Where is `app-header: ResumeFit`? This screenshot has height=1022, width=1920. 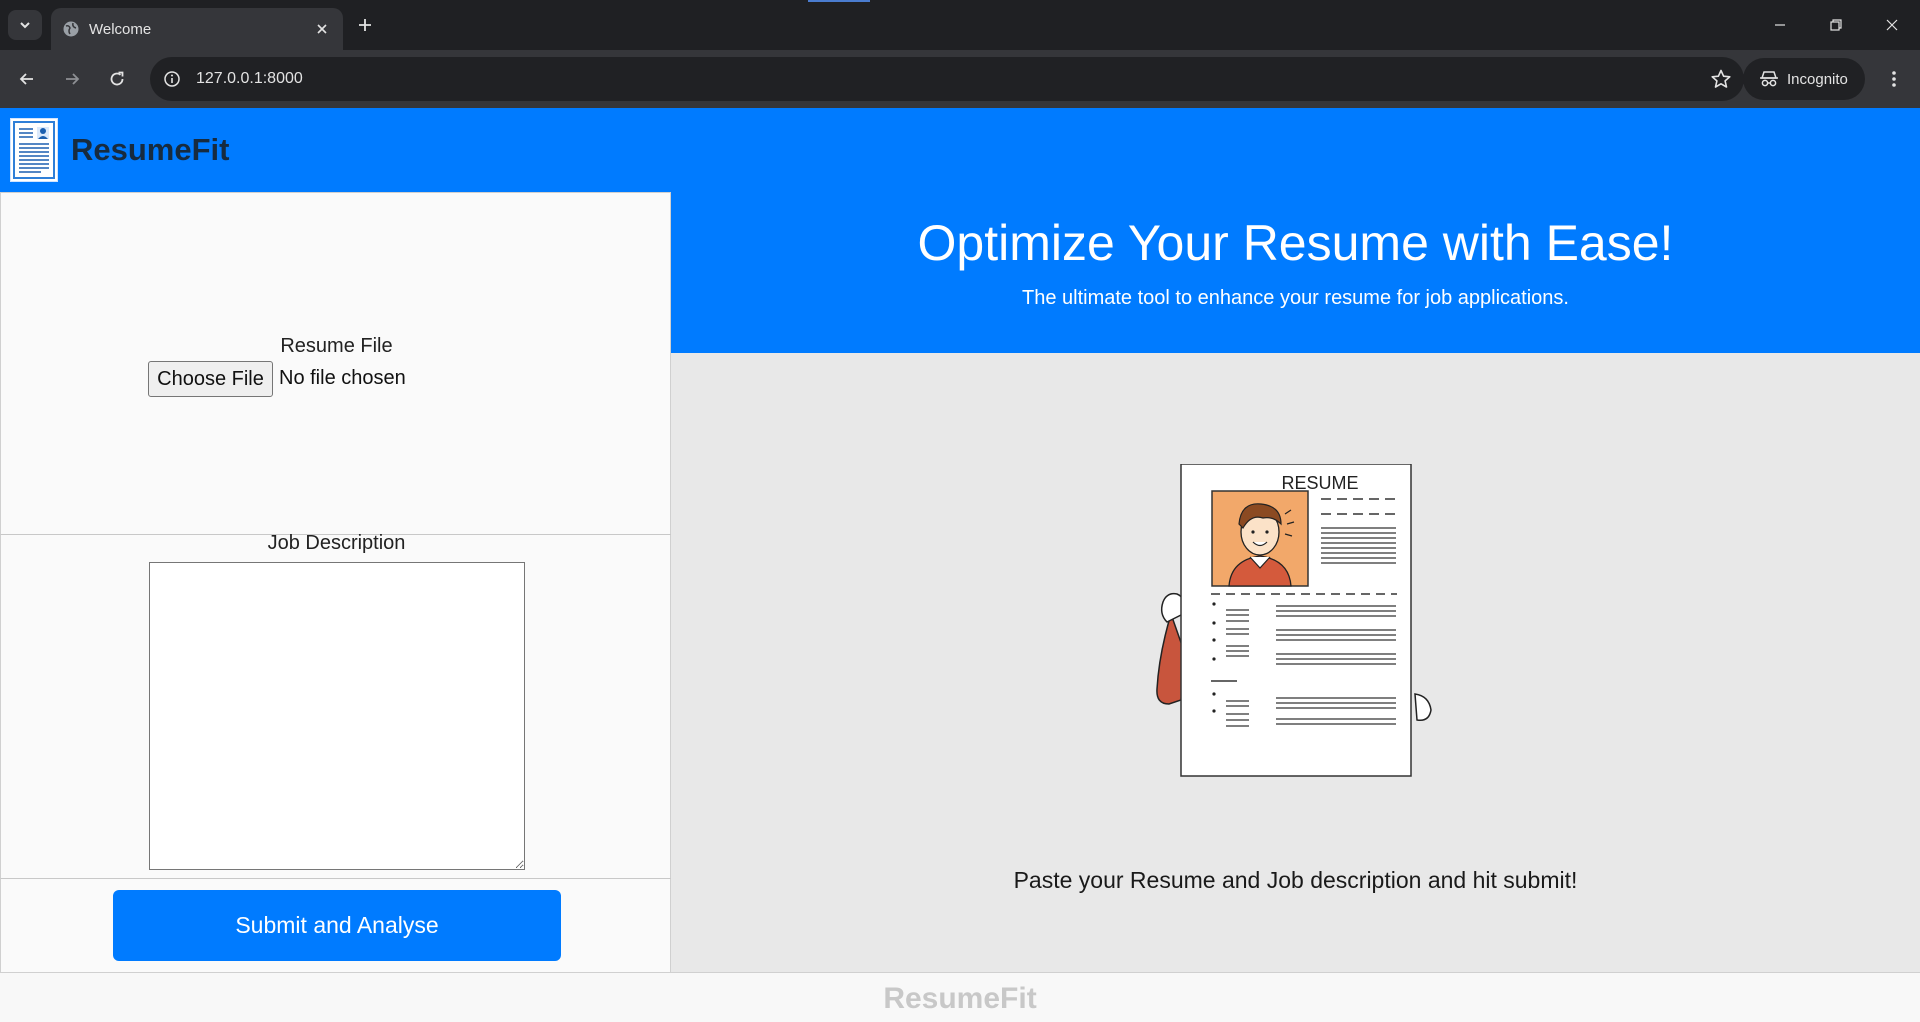 app-header: ResumeFit is located at coordinates (960, 150).